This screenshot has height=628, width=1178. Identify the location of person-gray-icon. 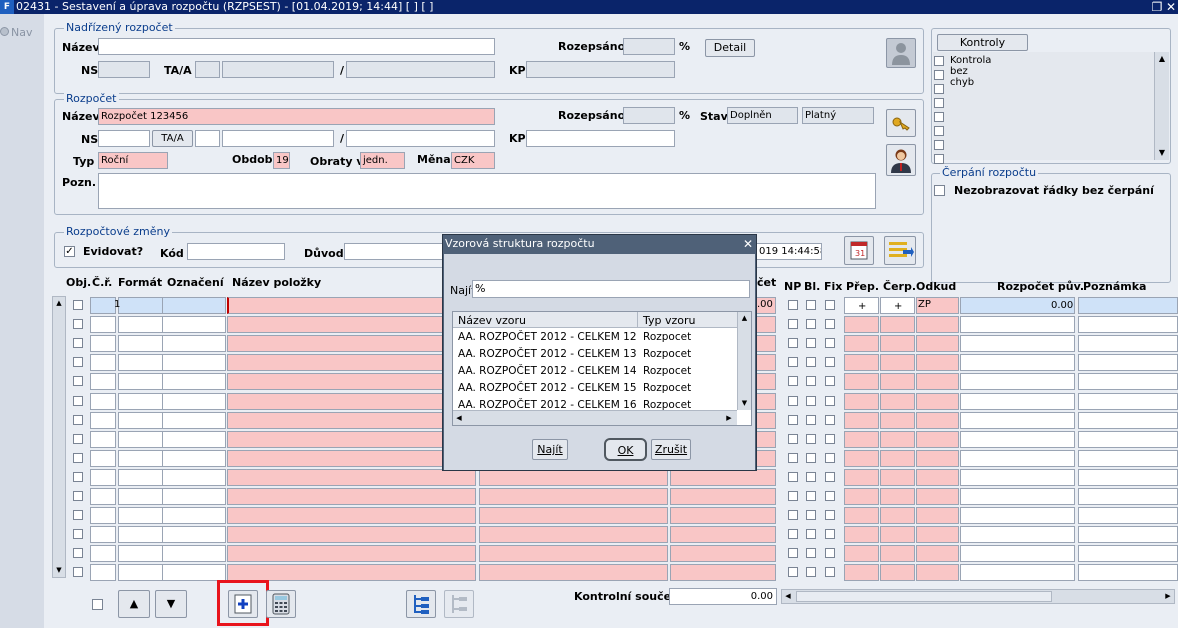
(901, 53).